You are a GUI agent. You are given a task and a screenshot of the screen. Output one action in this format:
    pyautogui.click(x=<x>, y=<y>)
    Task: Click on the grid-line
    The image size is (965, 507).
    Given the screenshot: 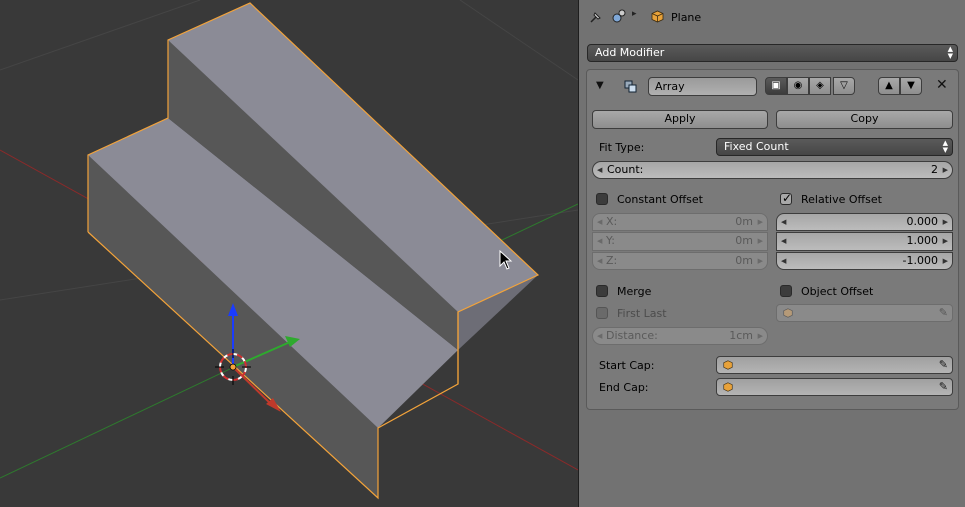 What is the action you would take?
    pyautogui.click(x=518, y=40)
    